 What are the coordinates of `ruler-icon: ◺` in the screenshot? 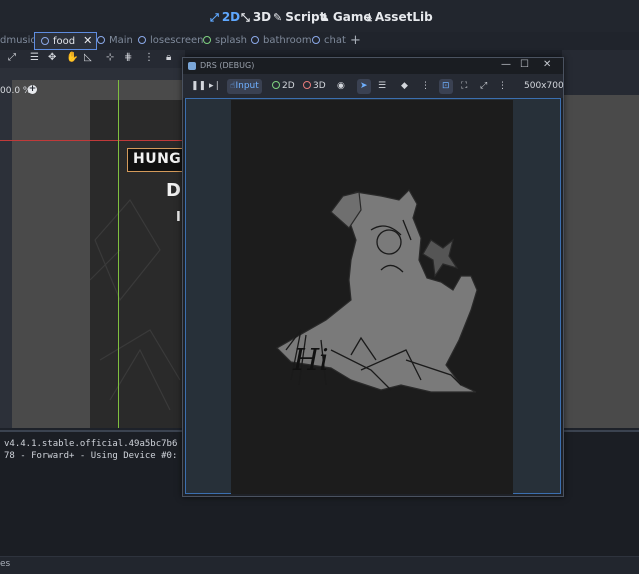 It's located at (88, 57).